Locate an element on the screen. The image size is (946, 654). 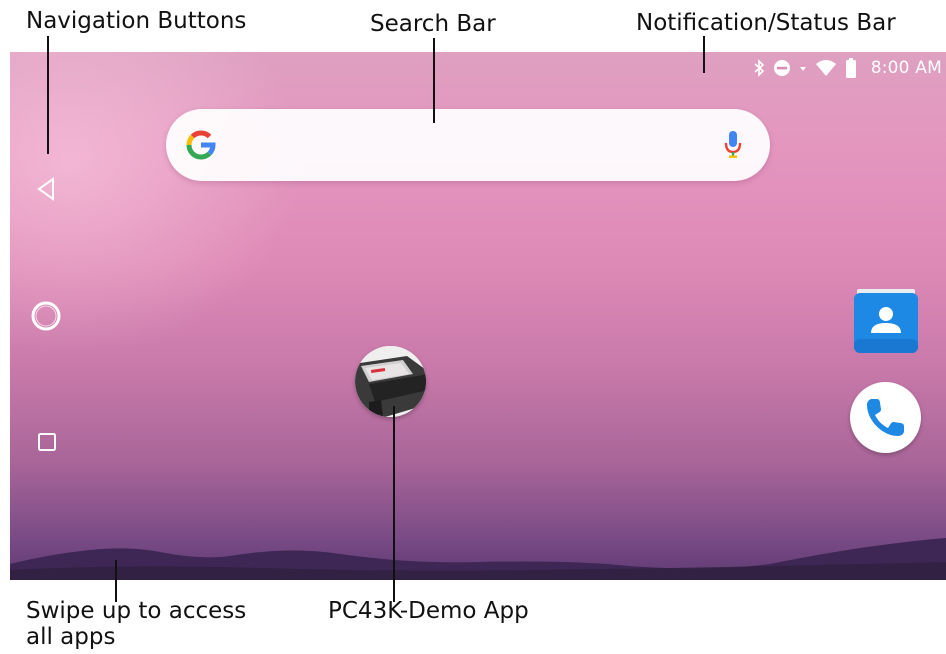
leader-search is located at coordinates (434, 80).